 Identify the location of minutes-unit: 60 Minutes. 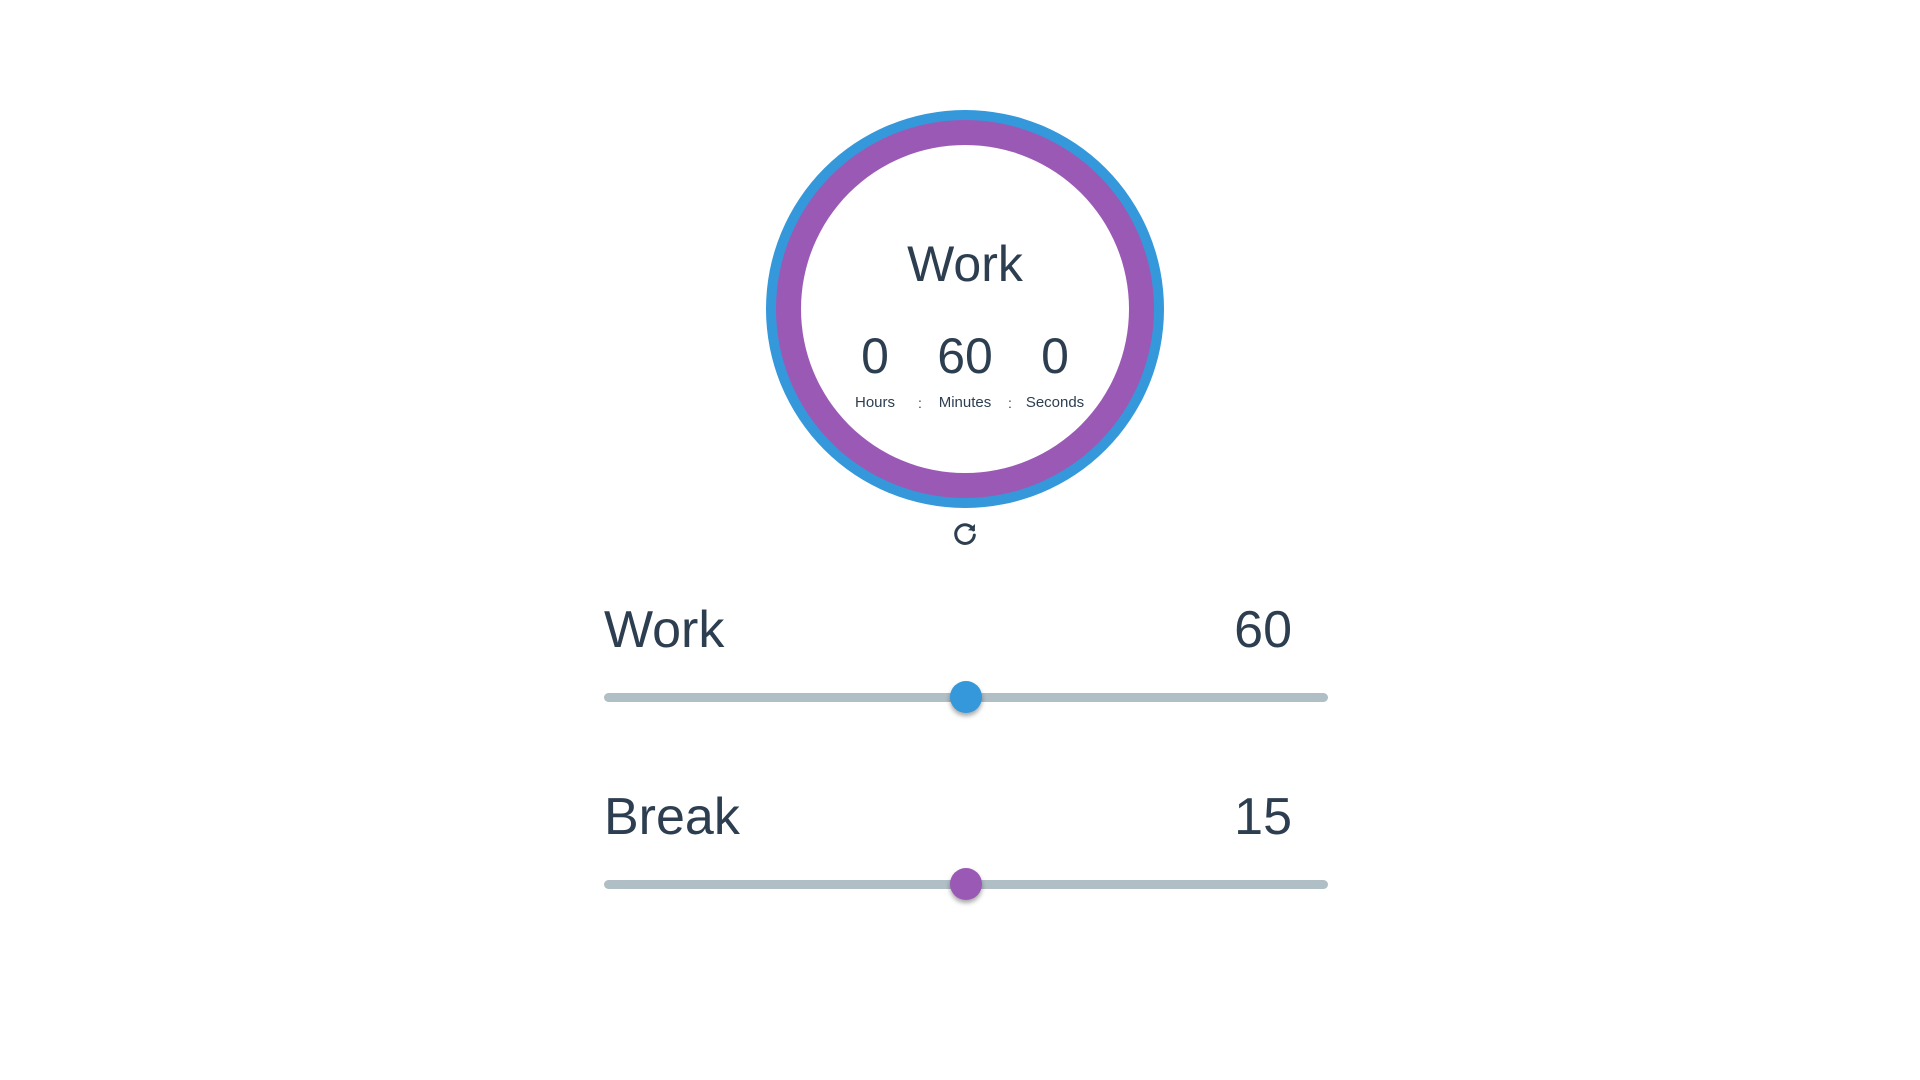
(965, 370).